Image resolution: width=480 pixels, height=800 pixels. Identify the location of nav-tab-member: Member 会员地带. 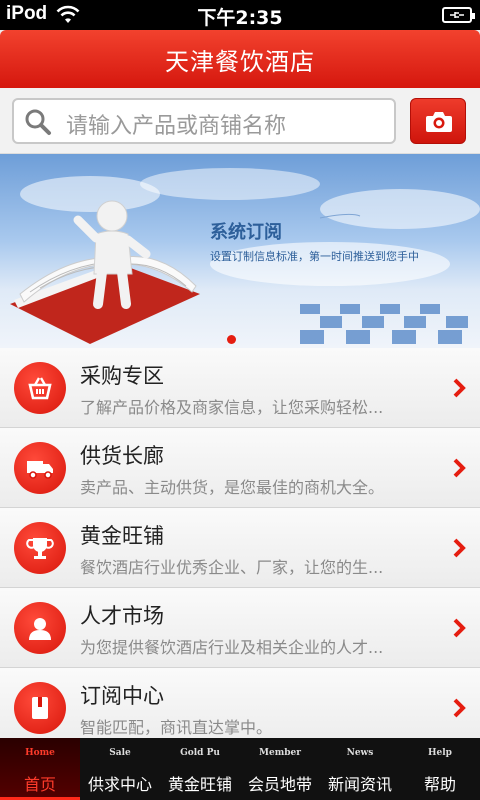
(280, 769).